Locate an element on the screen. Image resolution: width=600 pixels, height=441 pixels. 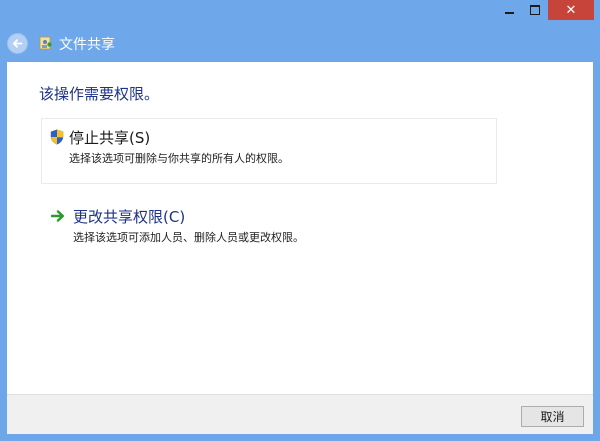
permission-heading: 该操作需要权限。 is located at coordinates (99, 94).